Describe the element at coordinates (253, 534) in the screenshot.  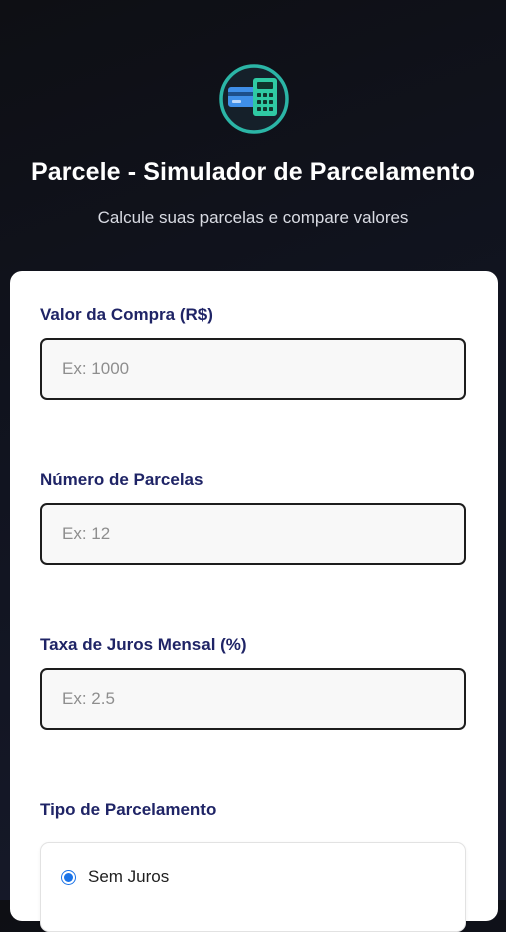
I see `installments-input` at that location.